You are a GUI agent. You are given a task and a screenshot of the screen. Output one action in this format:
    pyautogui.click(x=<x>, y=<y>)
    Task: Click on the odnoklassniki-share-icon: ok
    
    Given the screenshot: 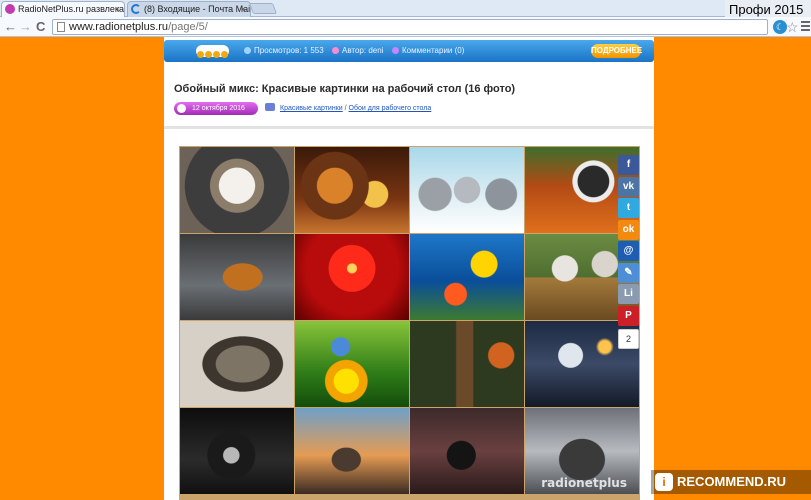 What is the action you would take?
    pyautogui.click(x=628, y=229)
    